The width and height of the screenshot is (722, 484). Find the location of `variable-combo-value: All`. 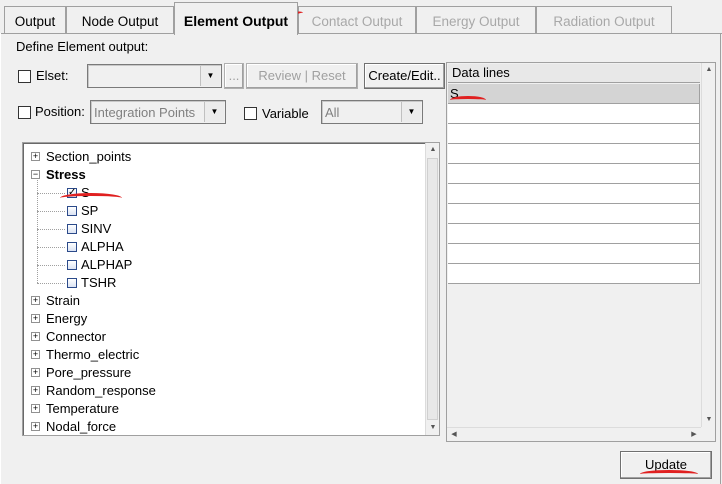

variable-combo-value: All is located at coordinates (332, 112).